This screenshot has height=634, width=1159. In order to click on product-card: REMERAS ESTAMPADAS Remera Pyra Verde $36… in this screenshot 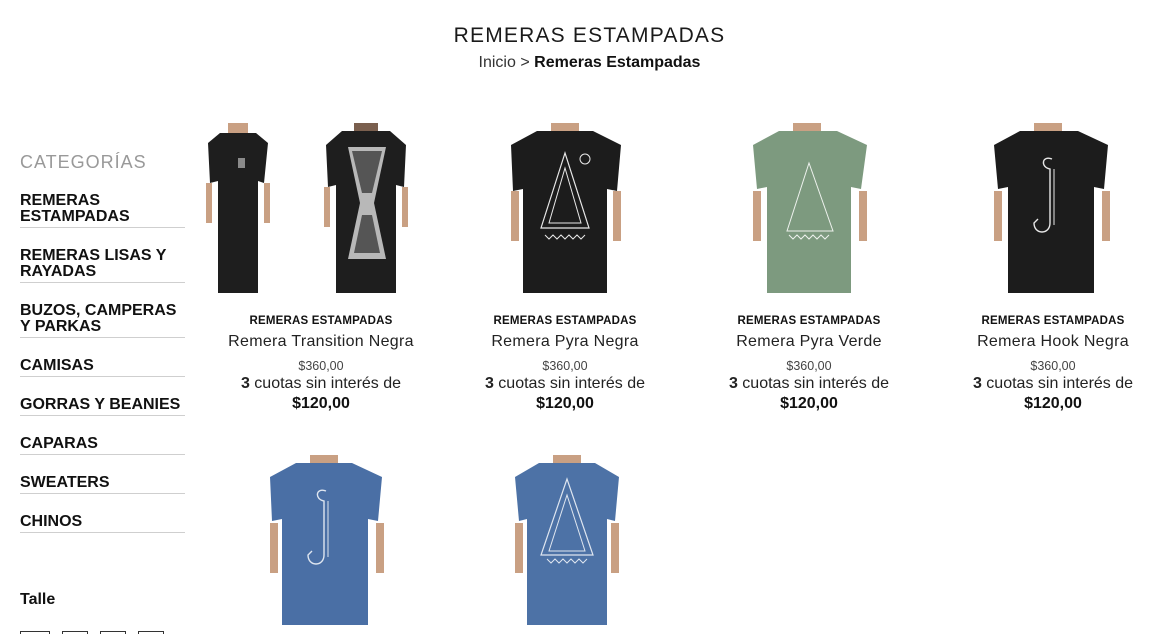, I will do `click(809, 268)`.